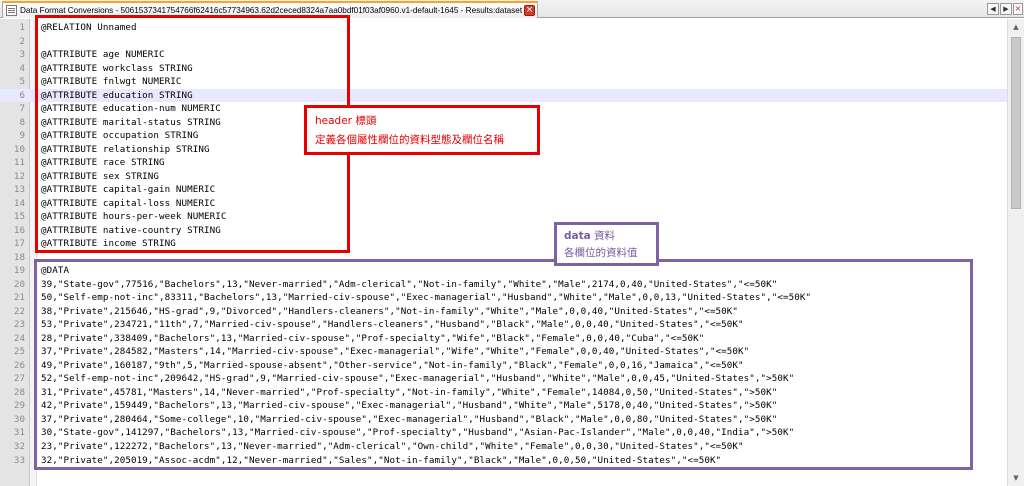 This screenshot has height=486, width=1024. What do you see at coordinates (1016, 478) in the screenshot?
I see `scroll-down-arrow-icon: ▼` at bounding box center [1016, 478].